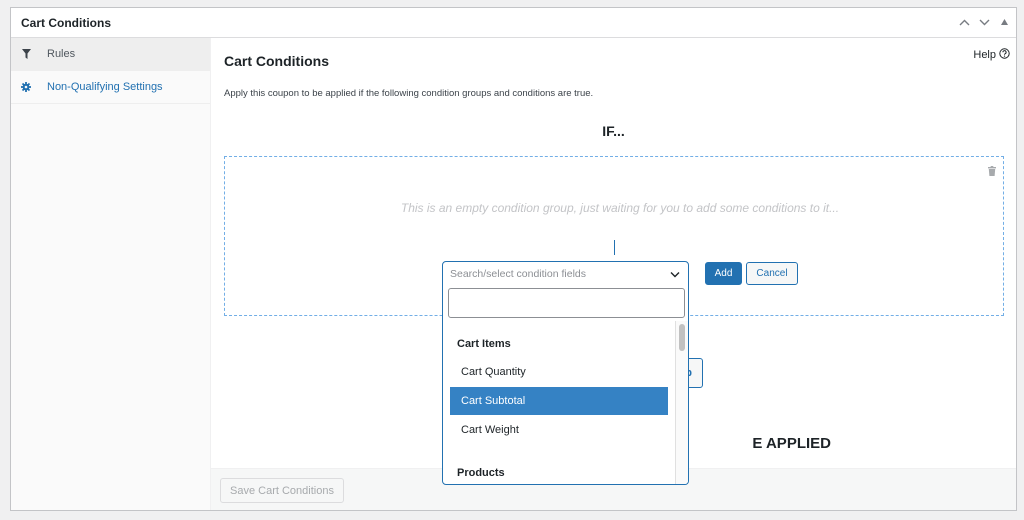  What do you see at coordinates (26, 87) in the screenshot?
I see `gear-icon` at bounding box center [26, 87].